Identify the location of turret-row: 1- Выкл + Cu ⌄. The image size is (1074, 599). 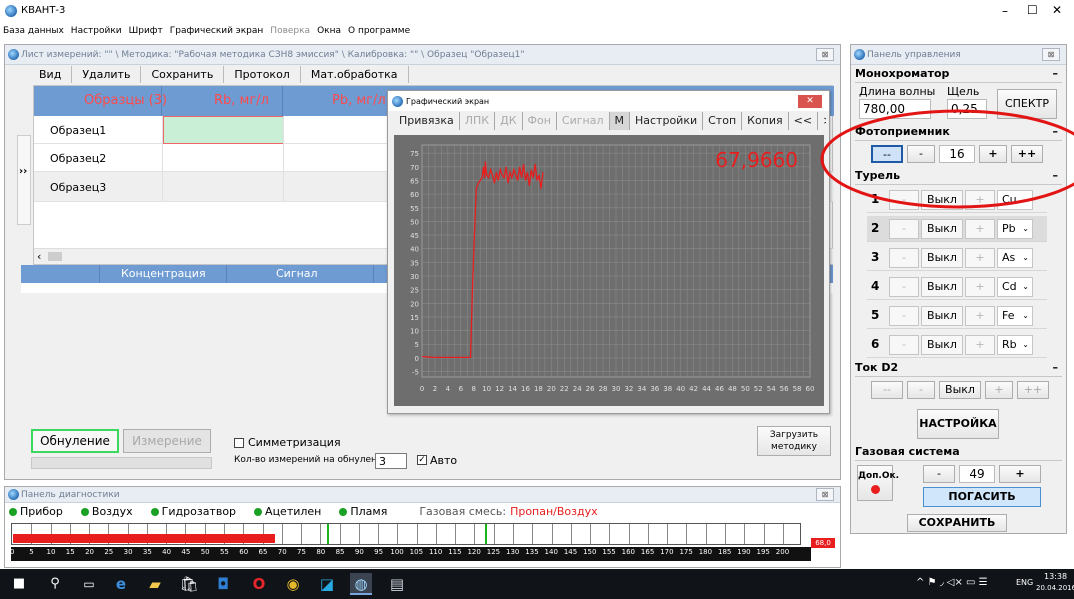
(957, 200).